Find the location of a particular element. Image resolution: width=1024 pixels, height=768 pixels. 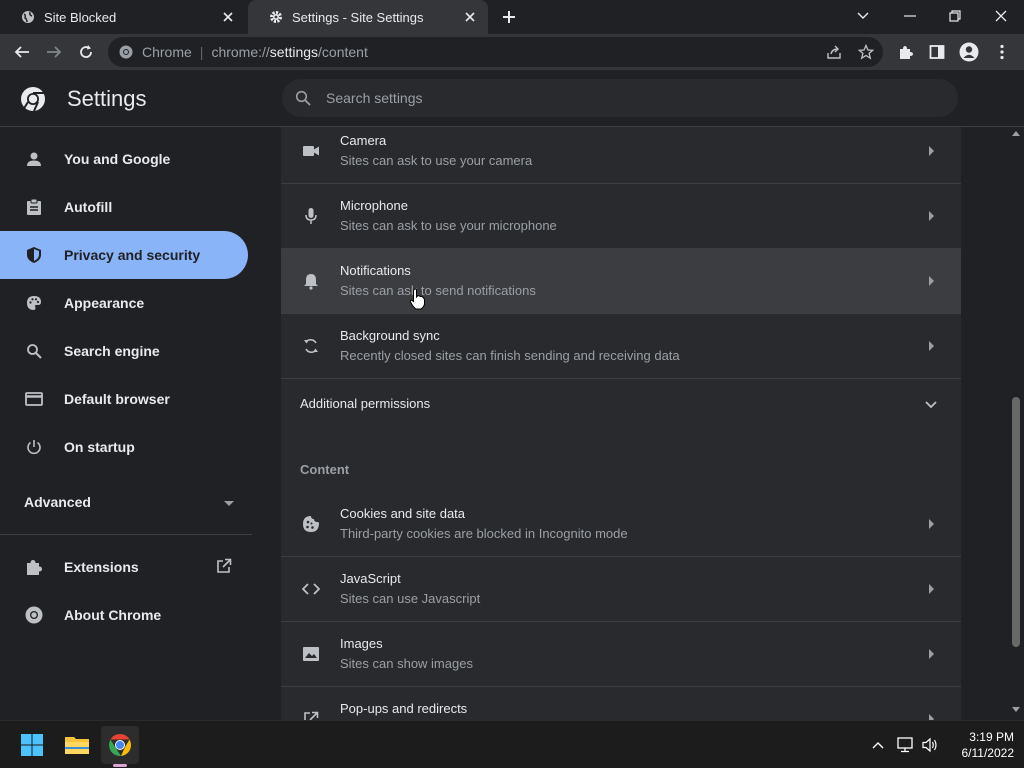

sidebar-advanced-toggle: Advanced is located at coordinates (129, 502).